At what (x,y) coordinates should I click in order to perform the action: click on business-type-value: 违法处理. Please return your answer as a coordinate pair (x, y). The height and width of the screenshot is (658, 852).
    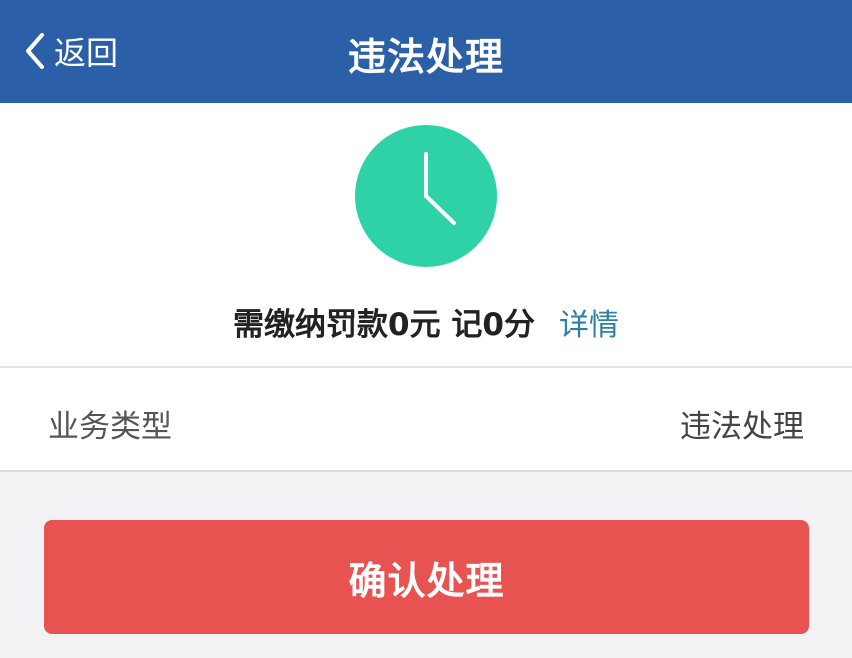
    Looking at the image, I should click on (742, 427).